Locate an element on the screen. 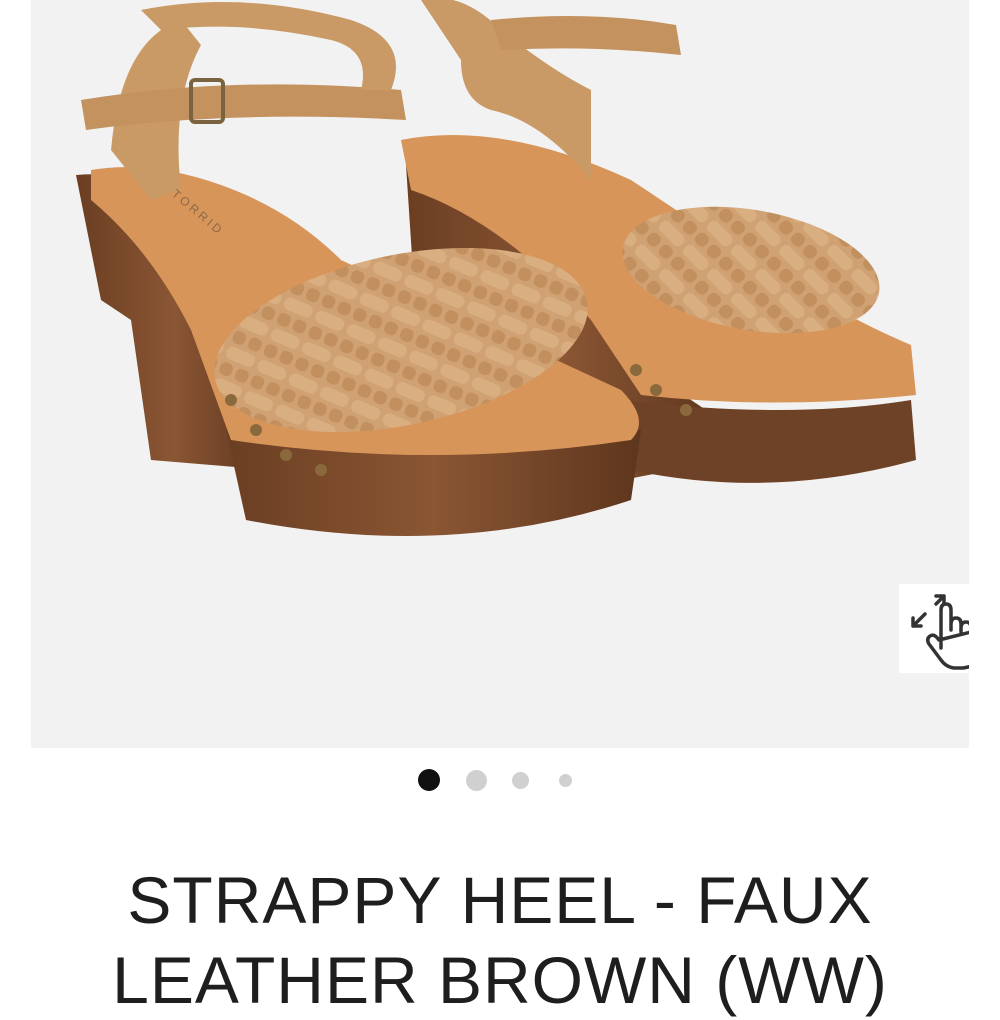 The image size is (1000, 1020). product-title-line-1: STRAPPY HEEL - FAUX is located at coordinates (500, 900).